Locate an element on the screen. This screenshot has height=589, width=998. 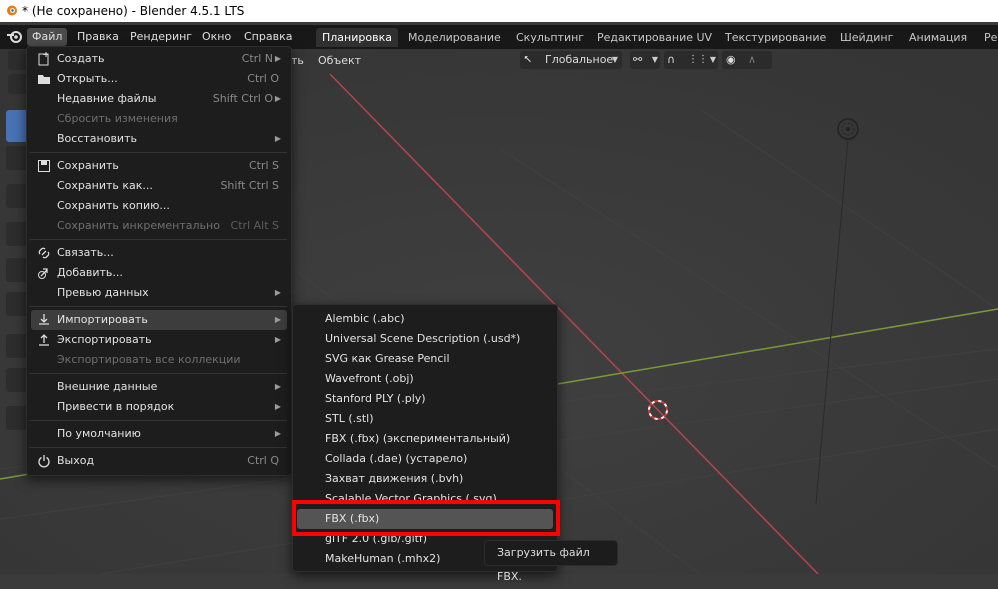
menu-window: Окно is located at coordinates (216, 37).